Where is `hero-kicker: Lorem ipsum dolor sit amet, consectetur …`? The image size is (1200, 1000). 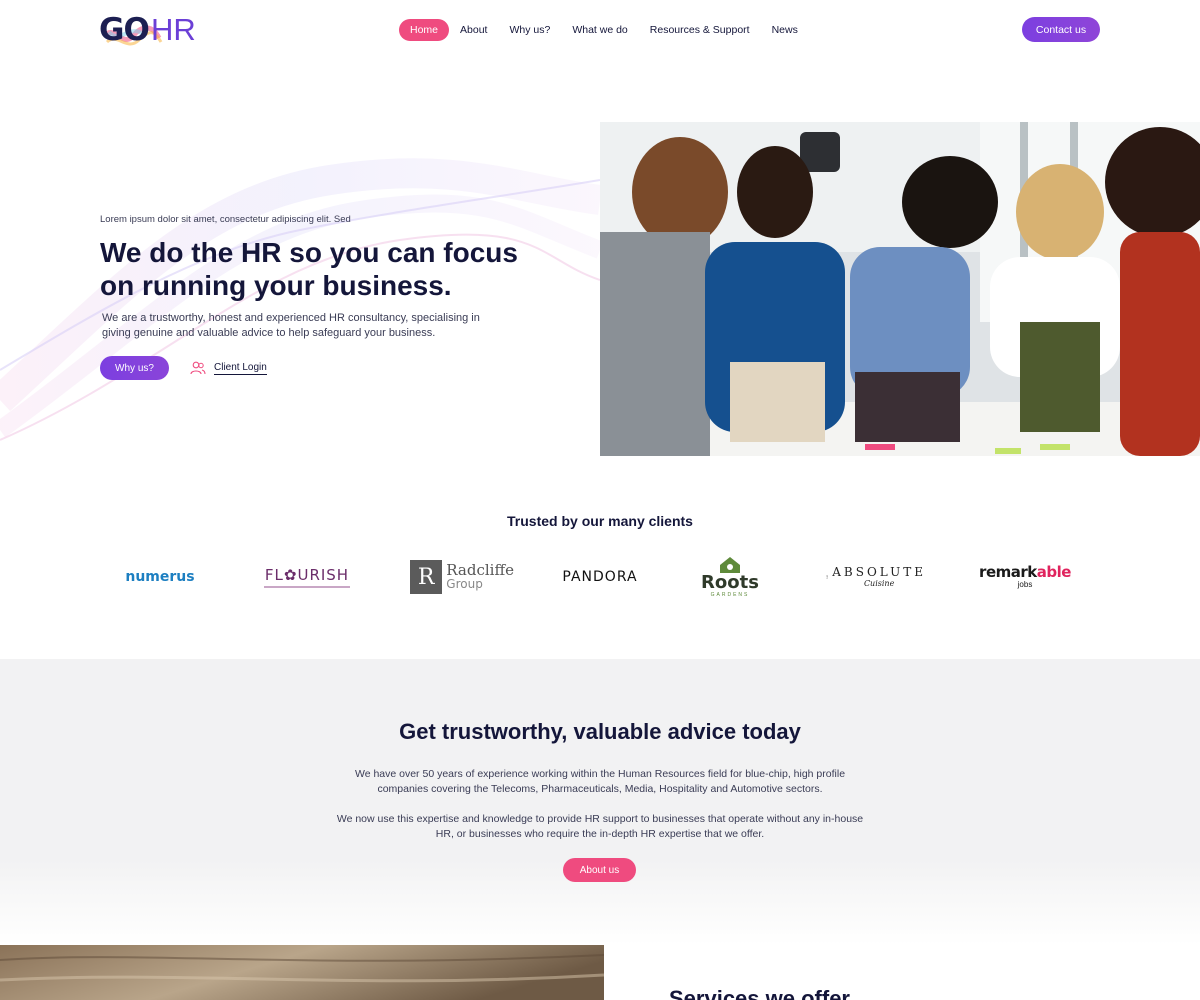
hero-kicker: Lorem ipsum dolor sit amet, consectetur … is located at coordinates (225, 219).